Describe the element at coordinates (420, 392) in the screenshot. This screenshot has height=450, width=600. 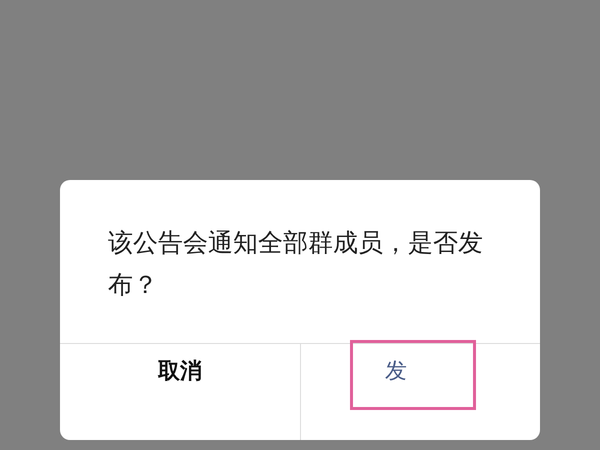
I see `confirm-button: 发` at that location.